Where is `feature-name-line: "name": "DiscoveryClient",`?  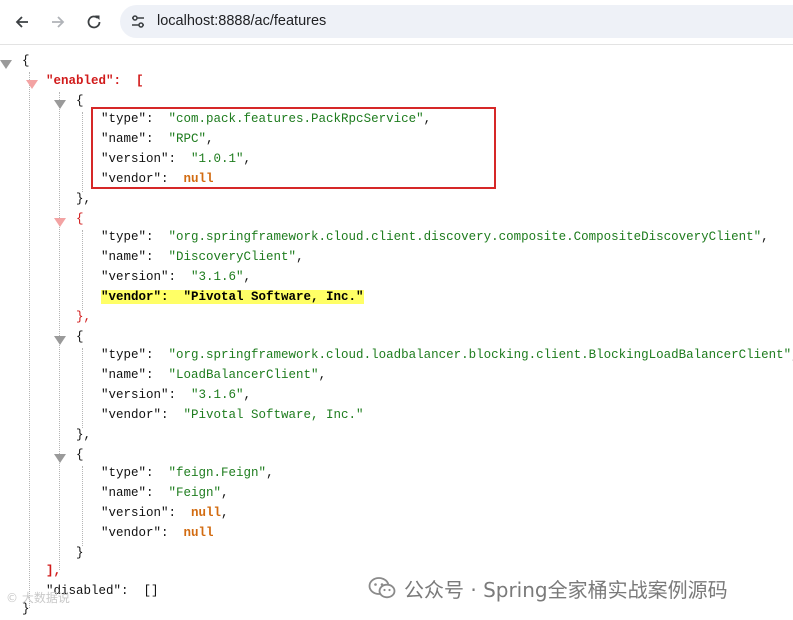 feature-name-line: "name": "DiscoveryClient", is located at coordinates (202, 257).